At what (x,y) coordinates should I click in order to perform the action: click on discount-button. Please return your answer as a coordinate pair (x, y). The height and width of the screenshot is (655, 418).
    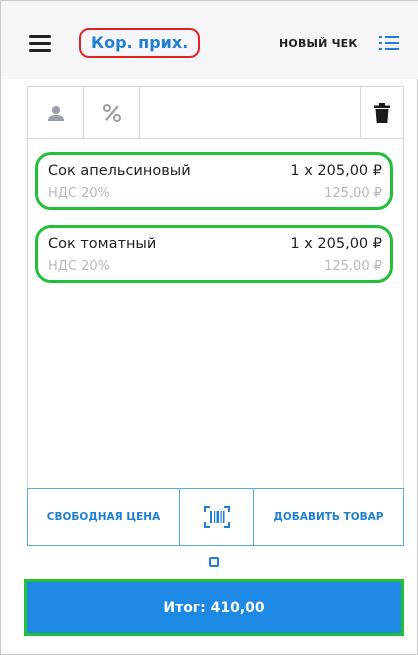
    Looking at the image, I should click on (112, 113).